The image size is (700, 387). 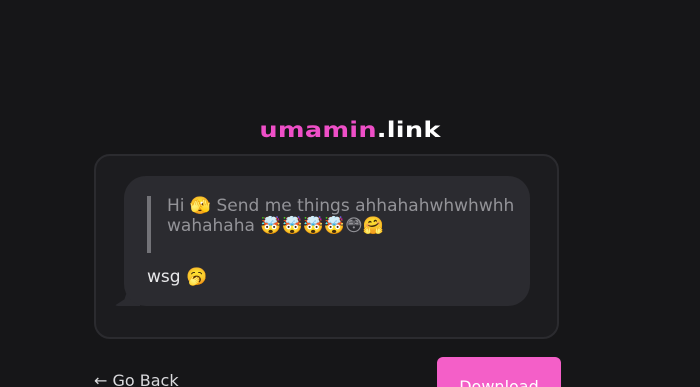 I want to click on logo-tld: .link, so click(x=408, y=130).